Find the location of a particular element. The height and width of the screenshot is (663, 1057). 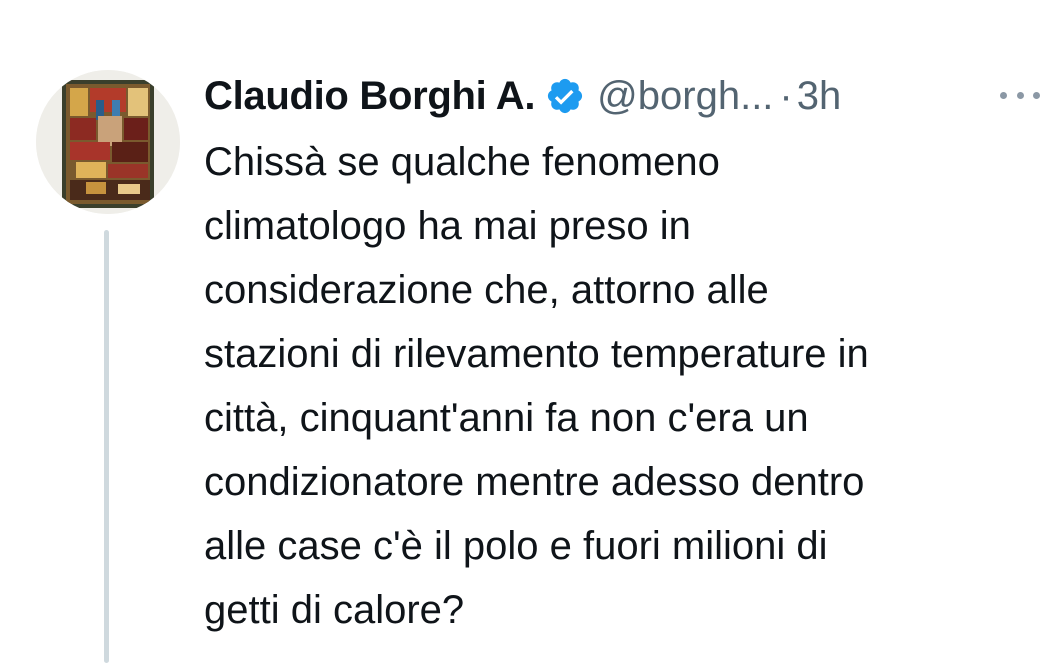

avatar is located at coordinates (108, 142).